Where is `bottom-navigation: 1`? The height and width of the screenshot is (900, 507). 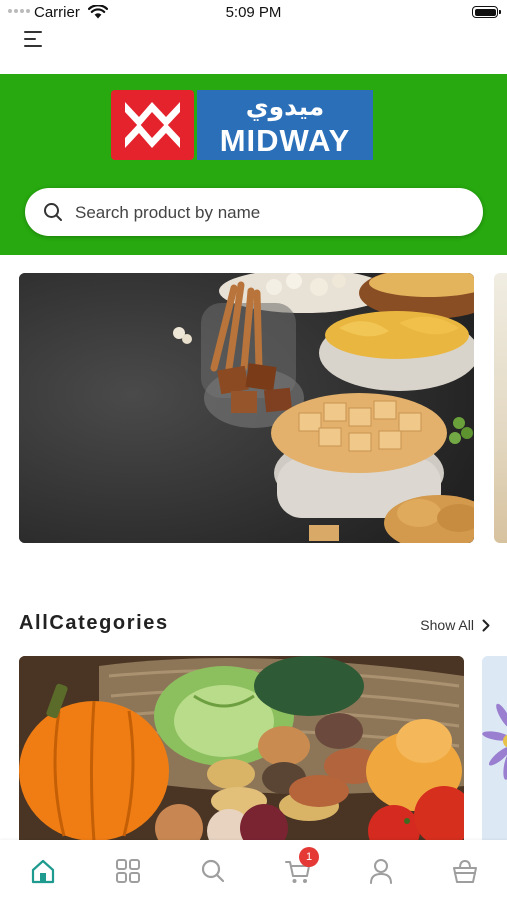
bottom-navigation: 1 is located at coordinates (253, 870).